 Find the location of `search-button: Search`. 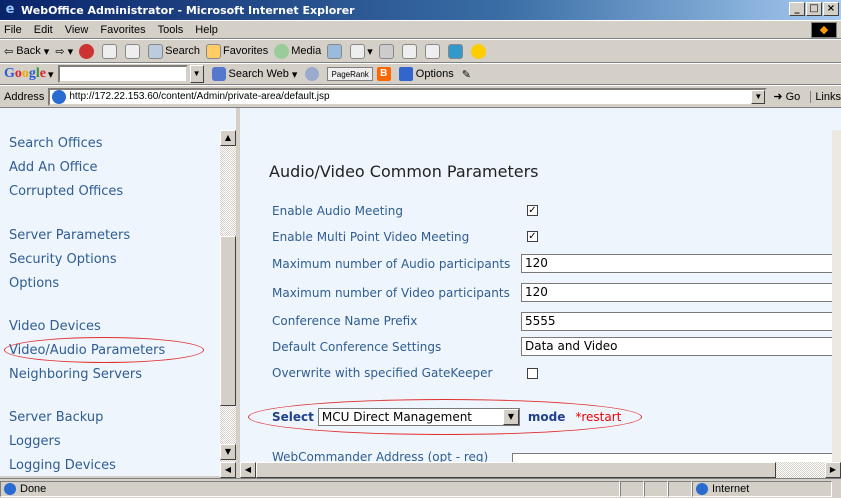

search-button: Search is located at coordinates (174, 51).